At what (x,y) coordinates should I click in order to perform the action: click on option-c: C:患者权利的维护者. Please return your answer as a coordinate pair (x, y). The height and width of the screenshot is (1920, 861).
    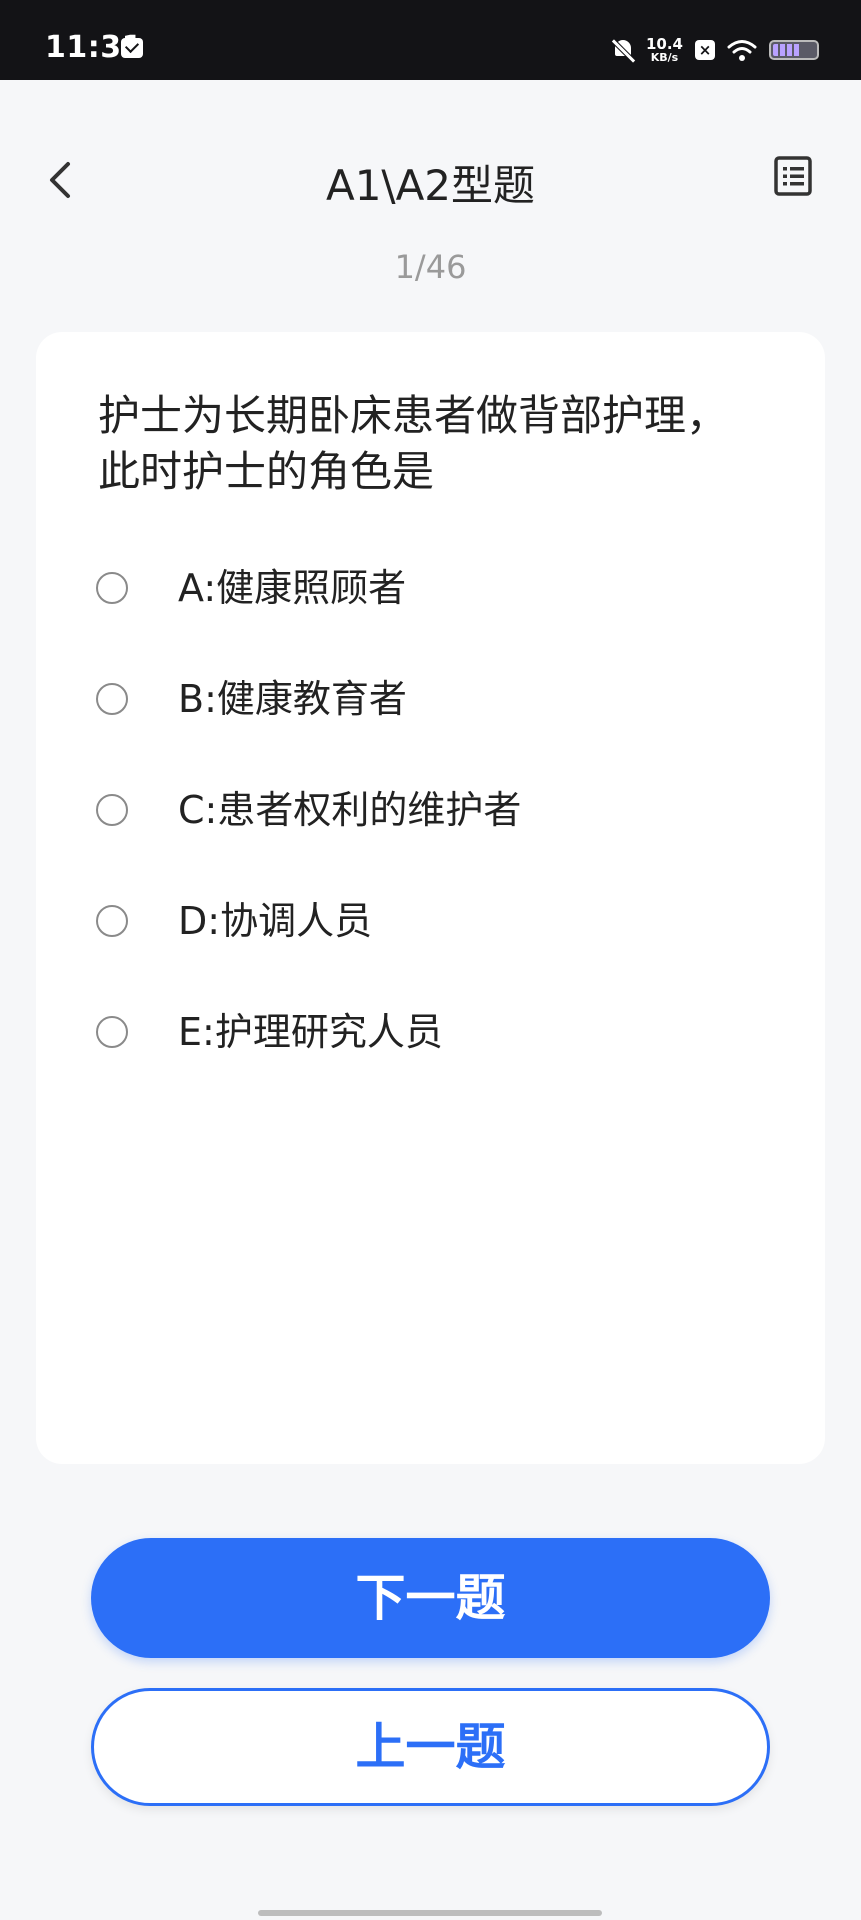
    Looking at the image, I should click on (430, 835).